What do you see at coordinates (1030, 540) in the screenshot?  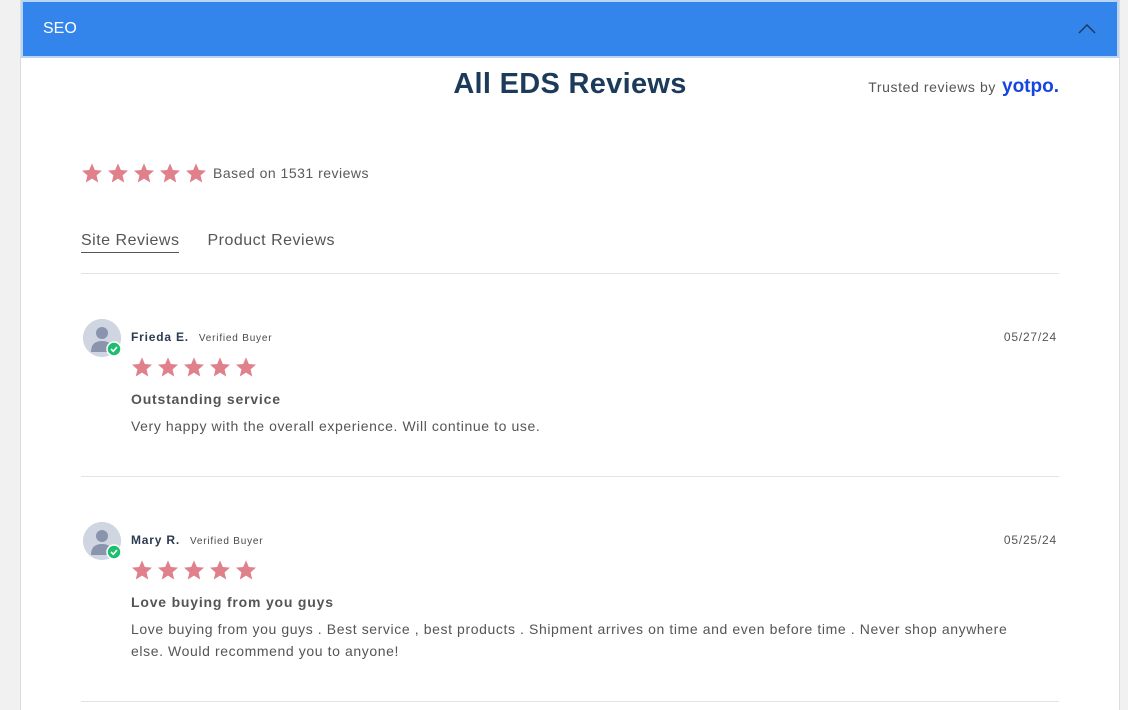 I see `review-date: 05/25/24` at bounding box center [1030, 540].